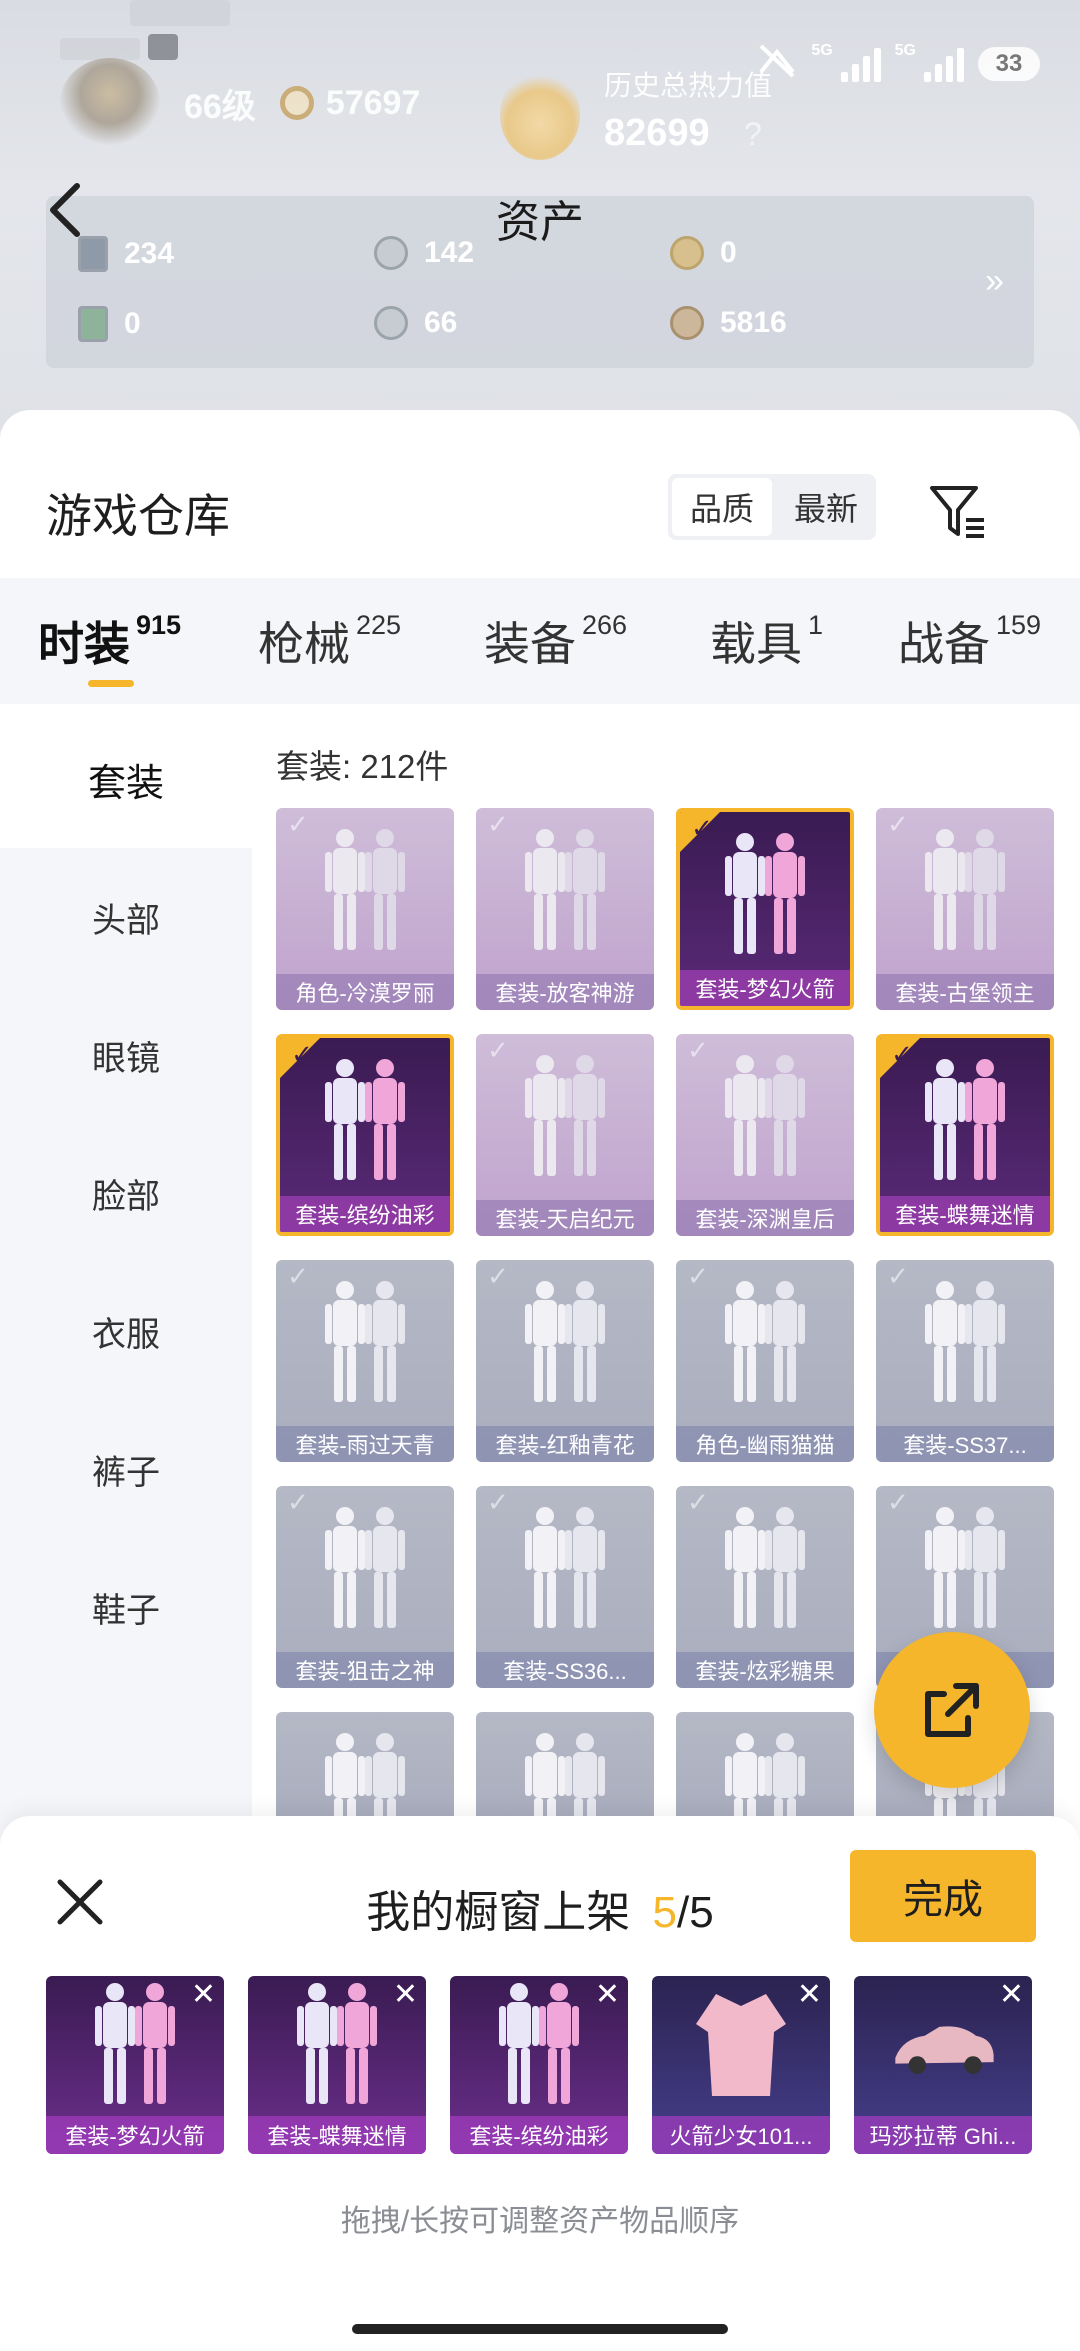 This screenshot has width=1080, height=2351. I want to click on tab-combat-gear: 战备 159, so click(969, 641).